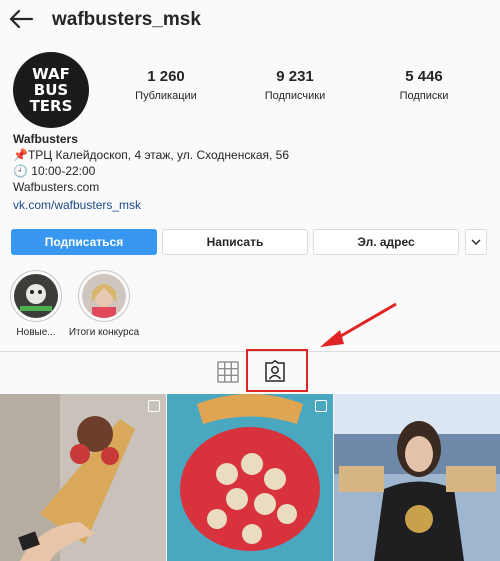 This screenshot has height=561, width=500. What do you see at coordinates (21, 19) in the screenshot?
I see `arrow-left-icon` at bounding box center [21, 19].